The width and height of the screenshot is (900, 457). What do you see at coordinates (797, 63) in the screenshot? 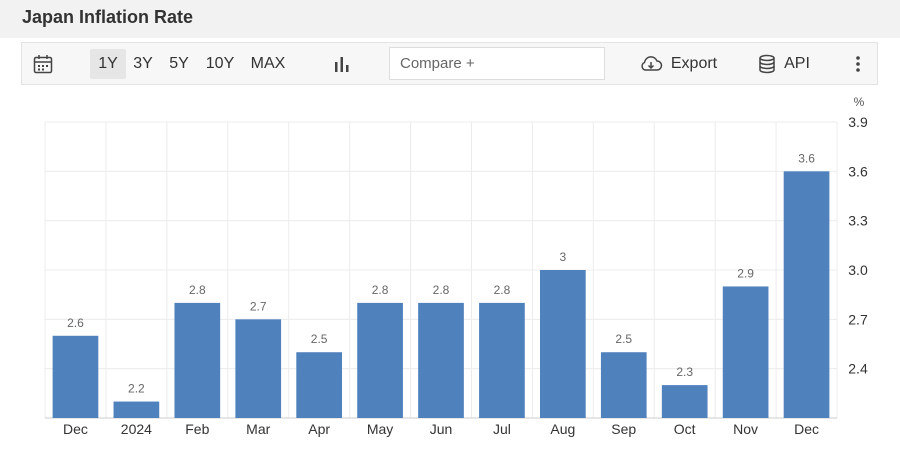
I see `api-label: API` at bounding box center [797, 63].